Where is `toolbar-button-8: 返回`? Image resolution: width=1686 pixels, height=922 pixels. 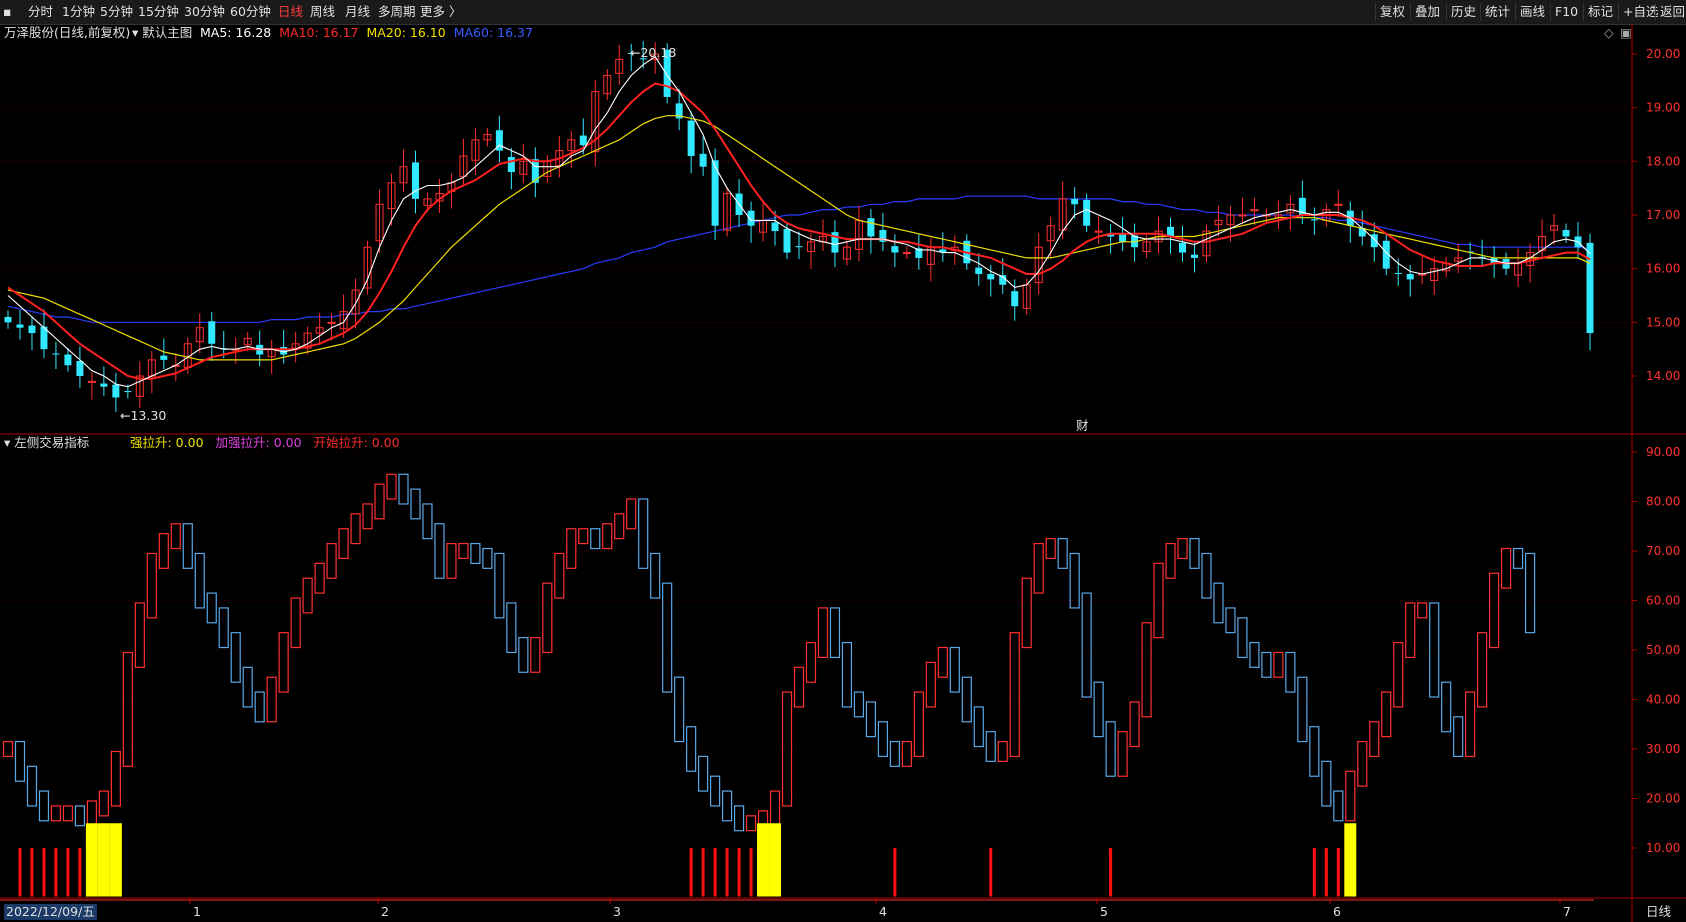 toolbar-button-8: 返回 is located at coordinates (1670, 12).